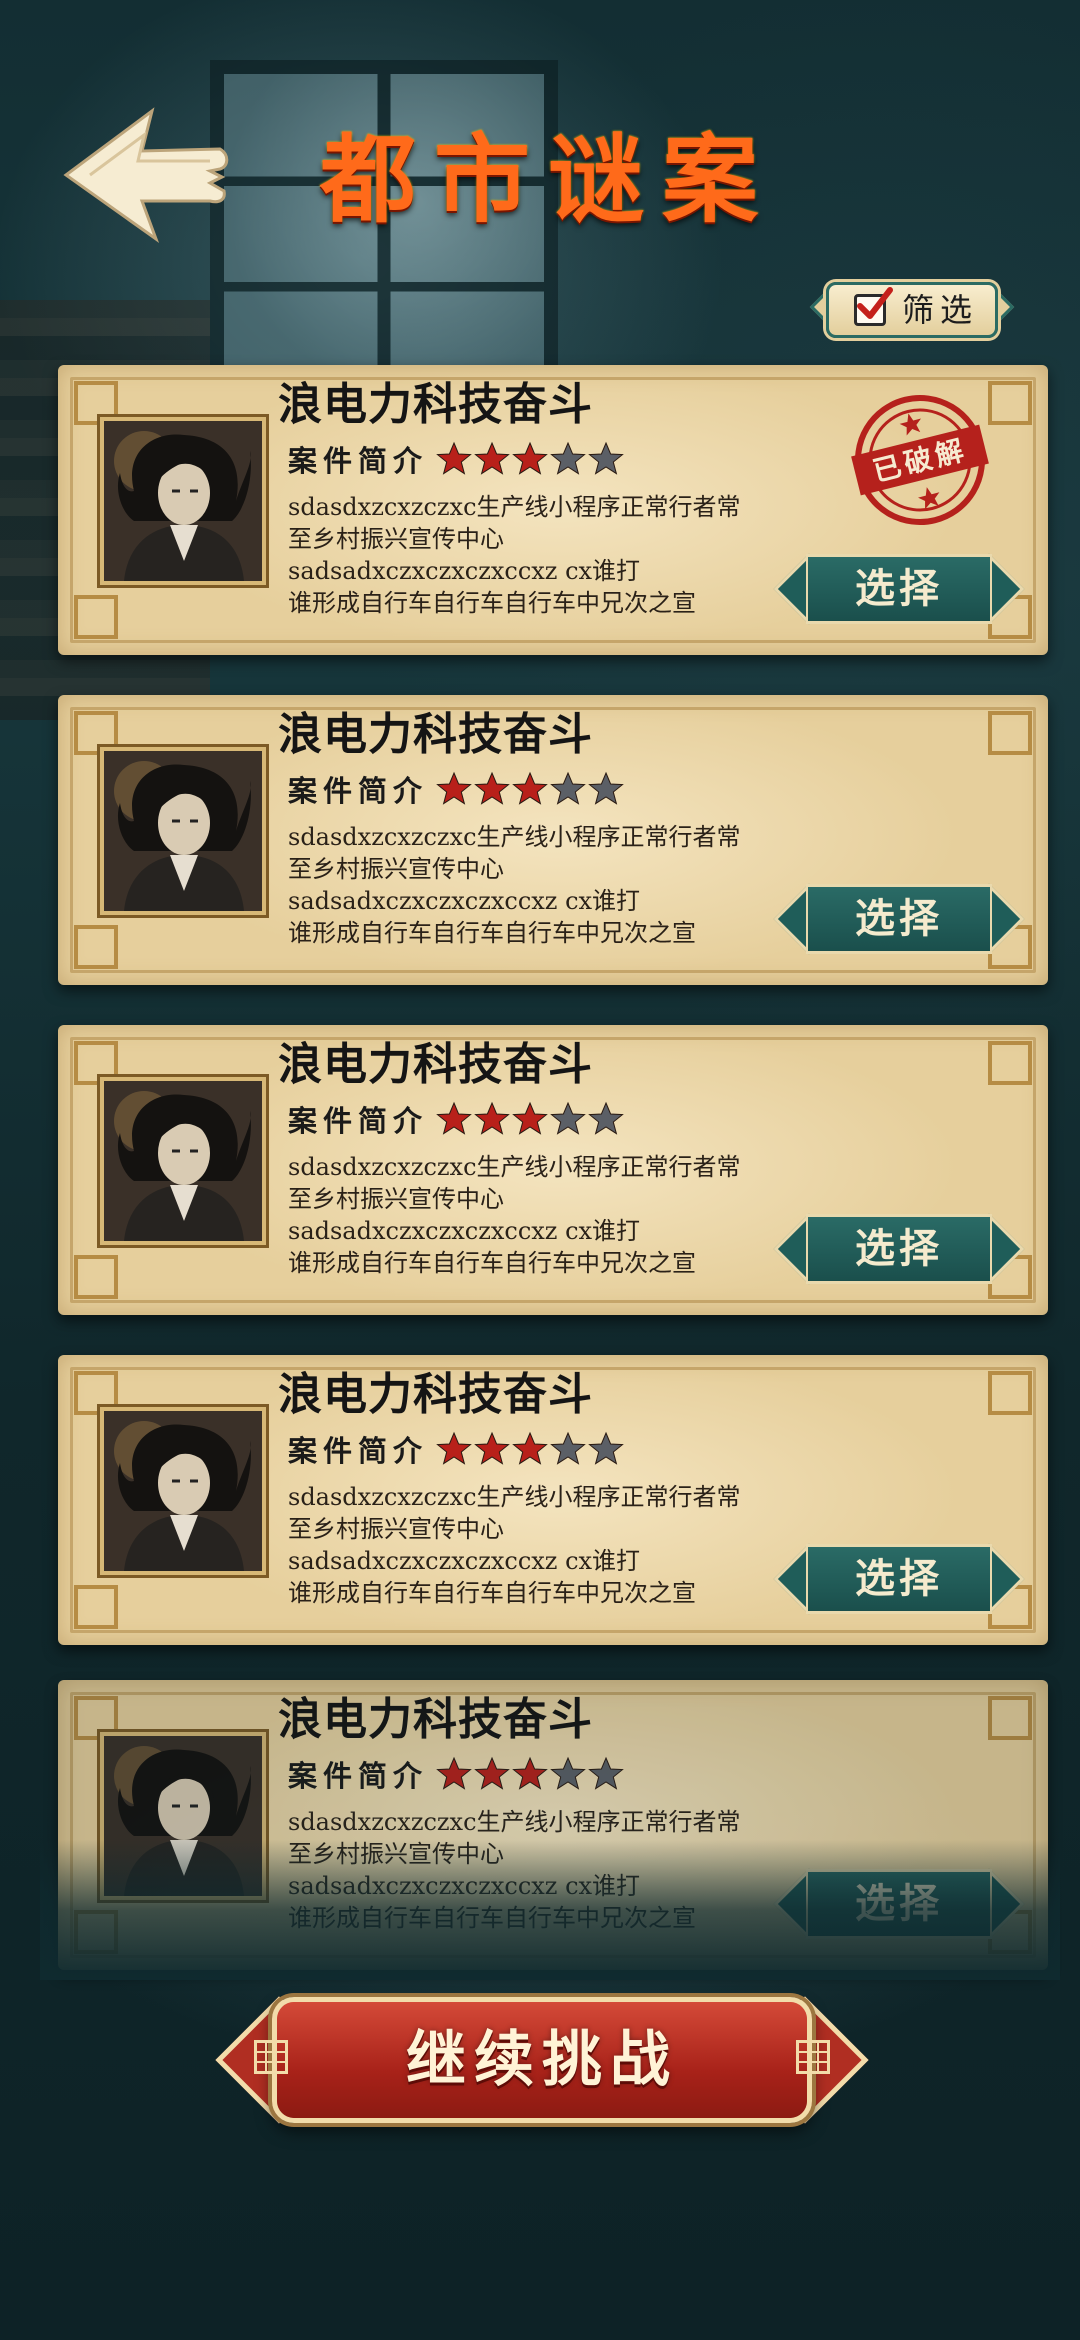 The image size is (1080, 2340). I want to click on back-button, so click(145, 175).